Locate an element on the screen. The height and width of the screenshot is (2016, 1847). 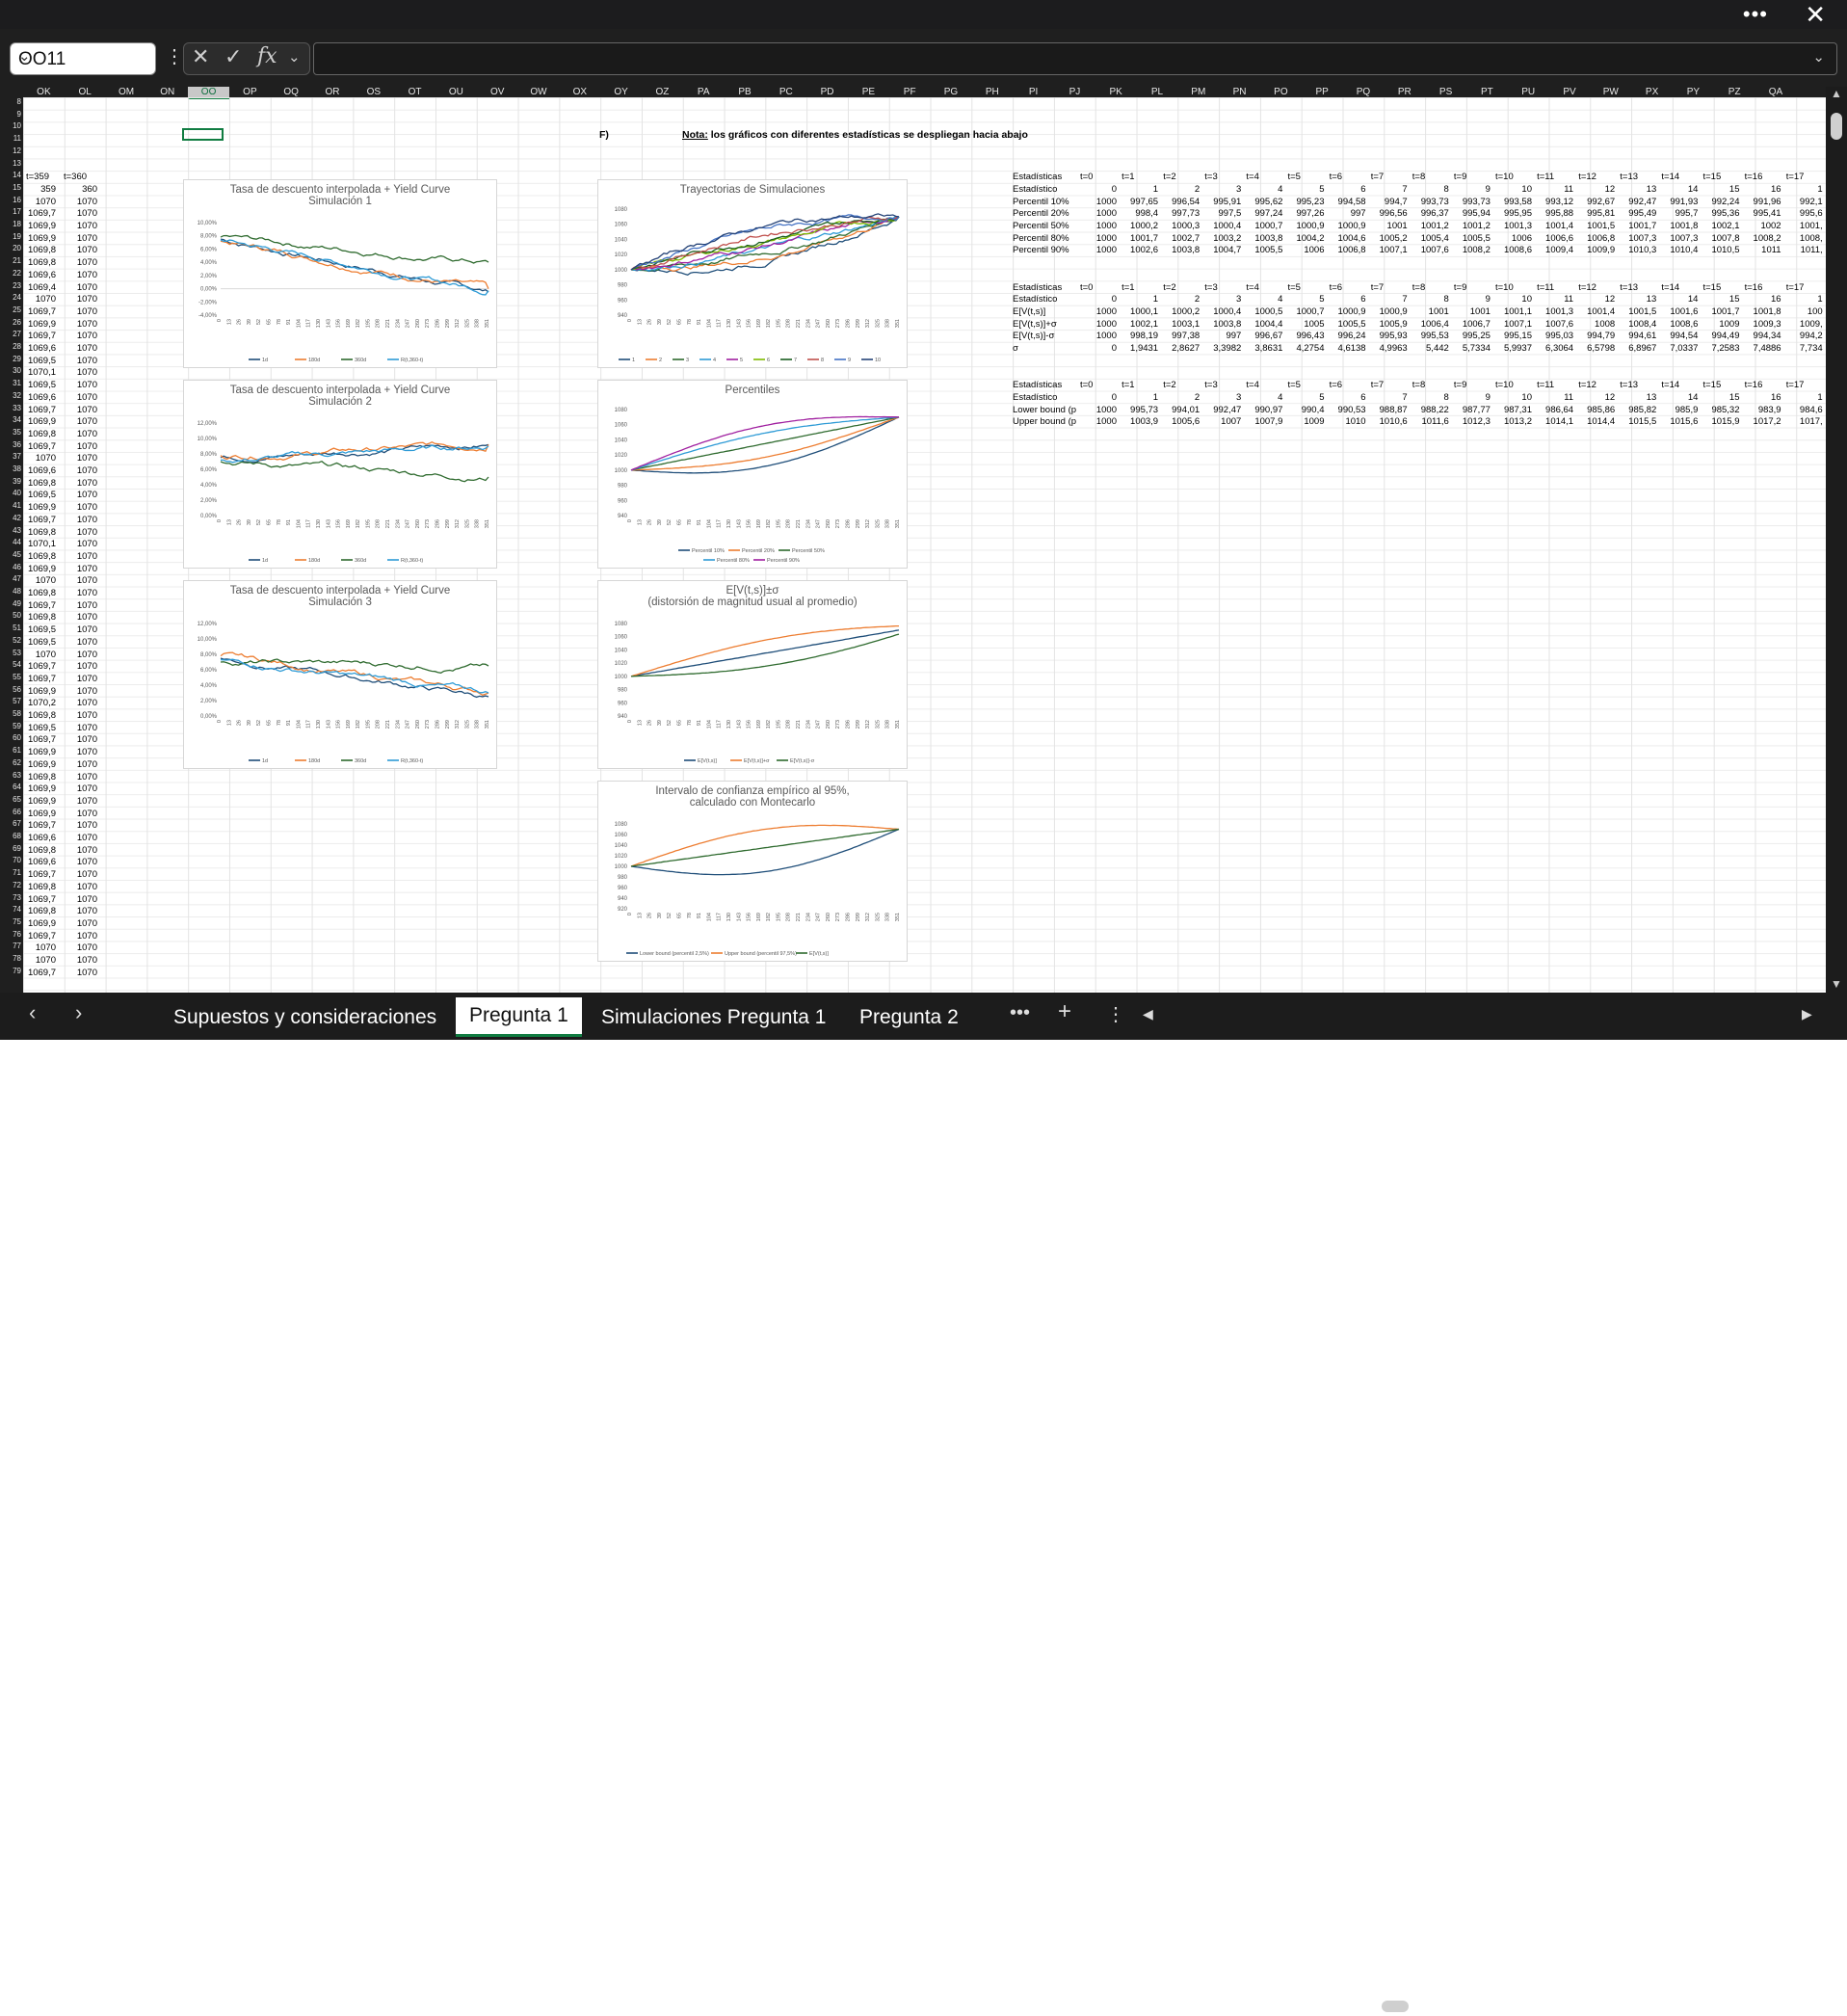
column-header-pt: PT is located at coordinates (1487, 92).